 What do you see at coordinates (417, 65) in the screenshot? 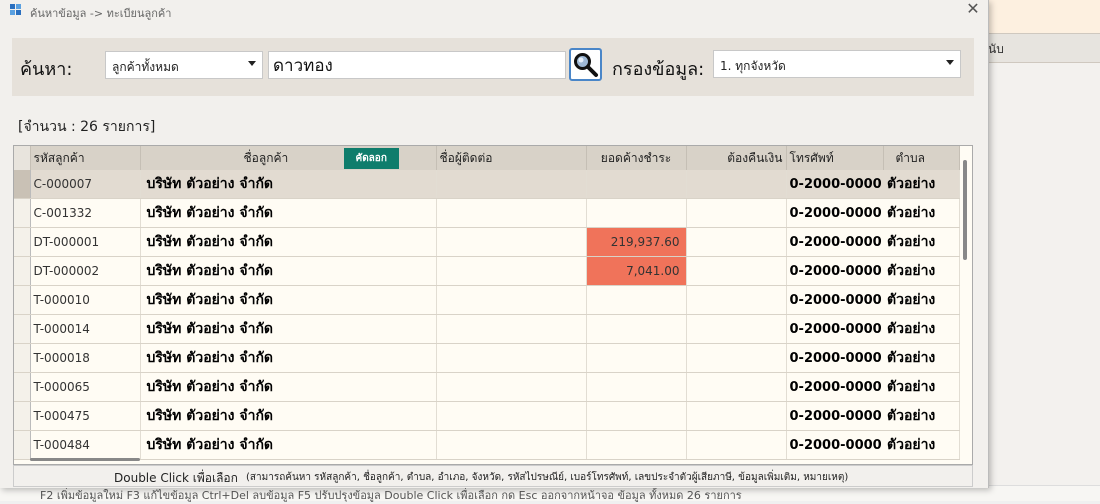
I see `search-input` at bounding box center [417, 65].